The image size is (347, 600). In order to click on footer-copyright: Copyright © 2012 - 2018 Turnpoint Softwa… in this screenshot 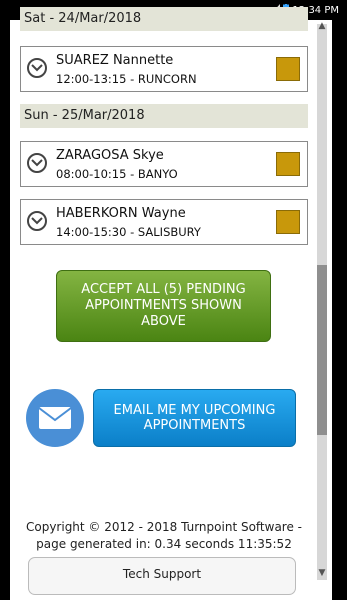, I will do `click(164, 535)`.